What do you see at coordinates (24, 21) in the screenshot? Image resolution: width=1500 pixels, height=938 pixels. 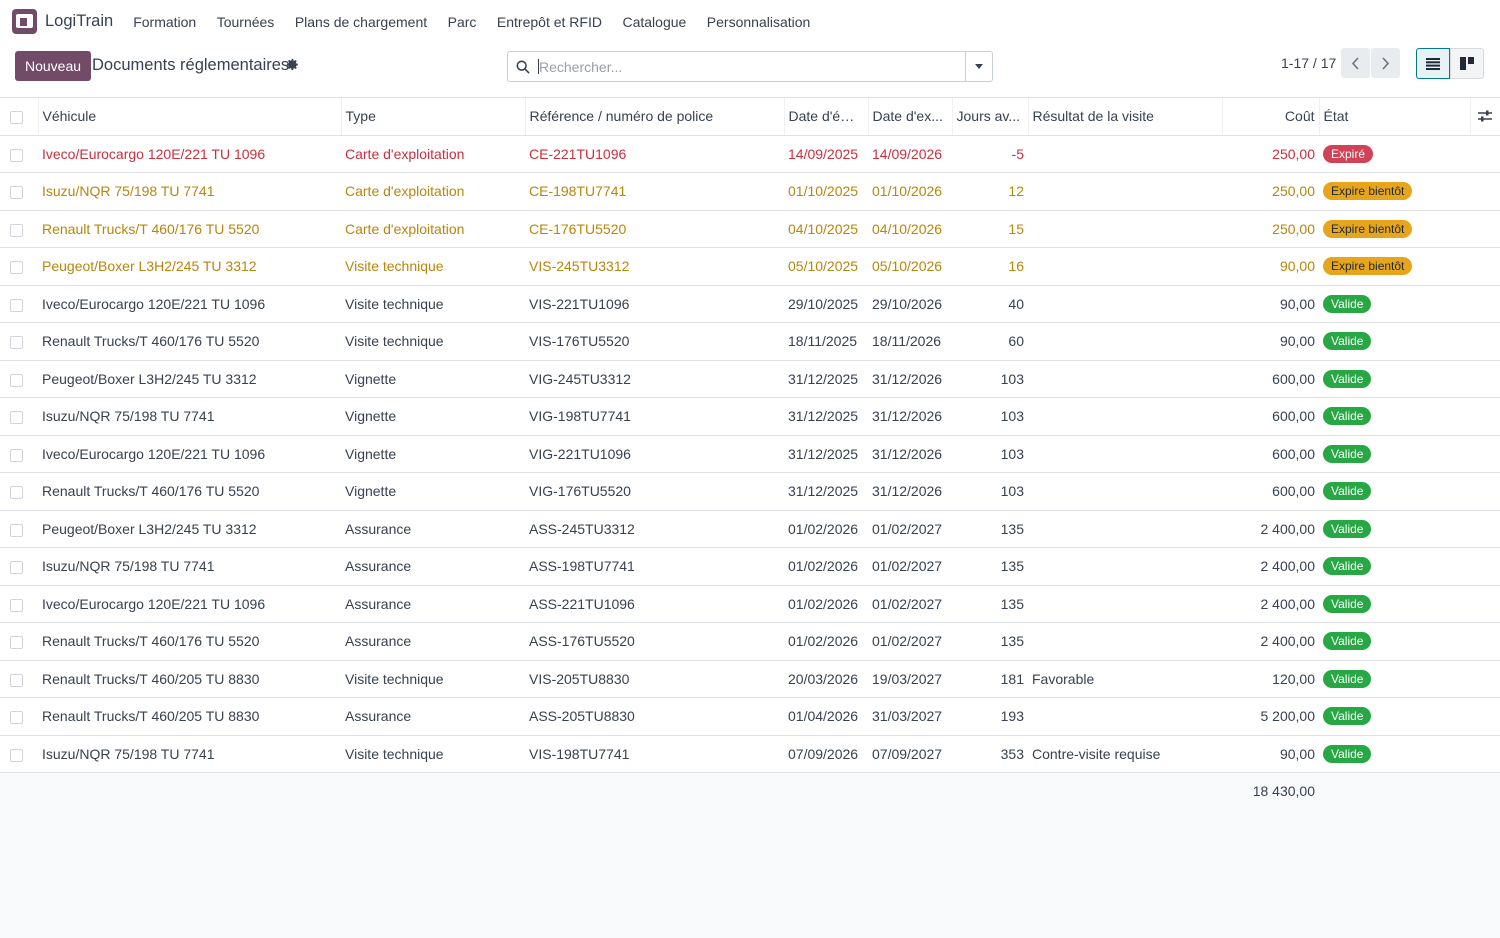 I see `app-logo-icon` at bounding box center [24, 21].